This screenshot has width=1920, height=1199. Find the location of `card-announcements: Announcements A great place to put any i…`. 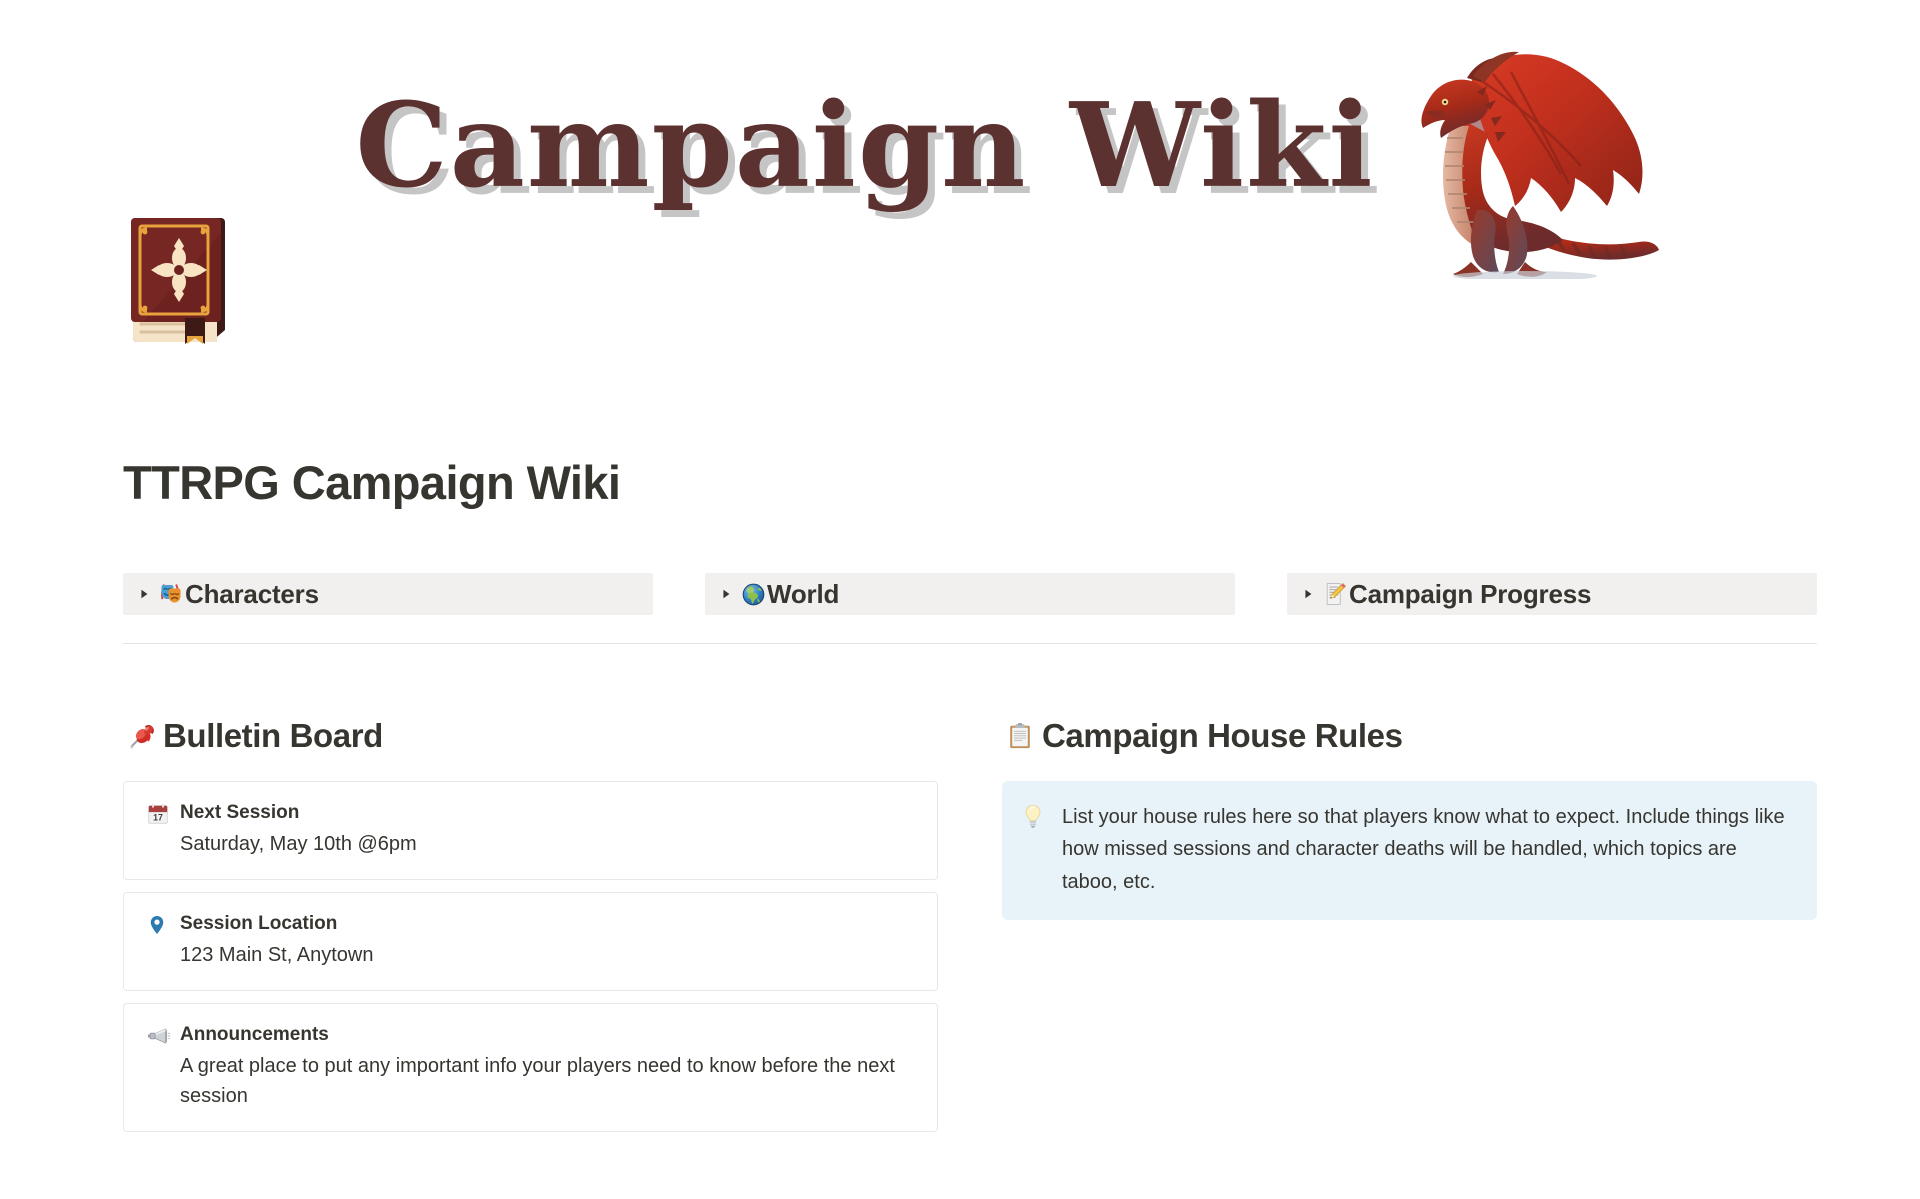

card-announcements: Announcements A great place to put any i… is located at coordinates (530, 1068).